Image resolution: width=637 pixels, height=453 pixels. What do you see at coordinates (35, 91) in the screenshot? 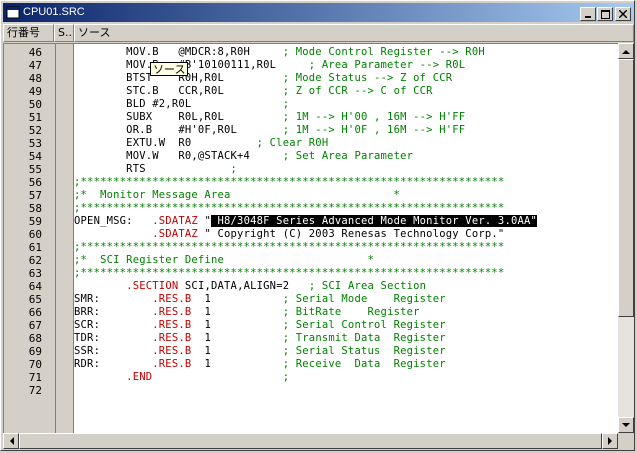
I see `line-number: 49` at bounding box center [35, 91].